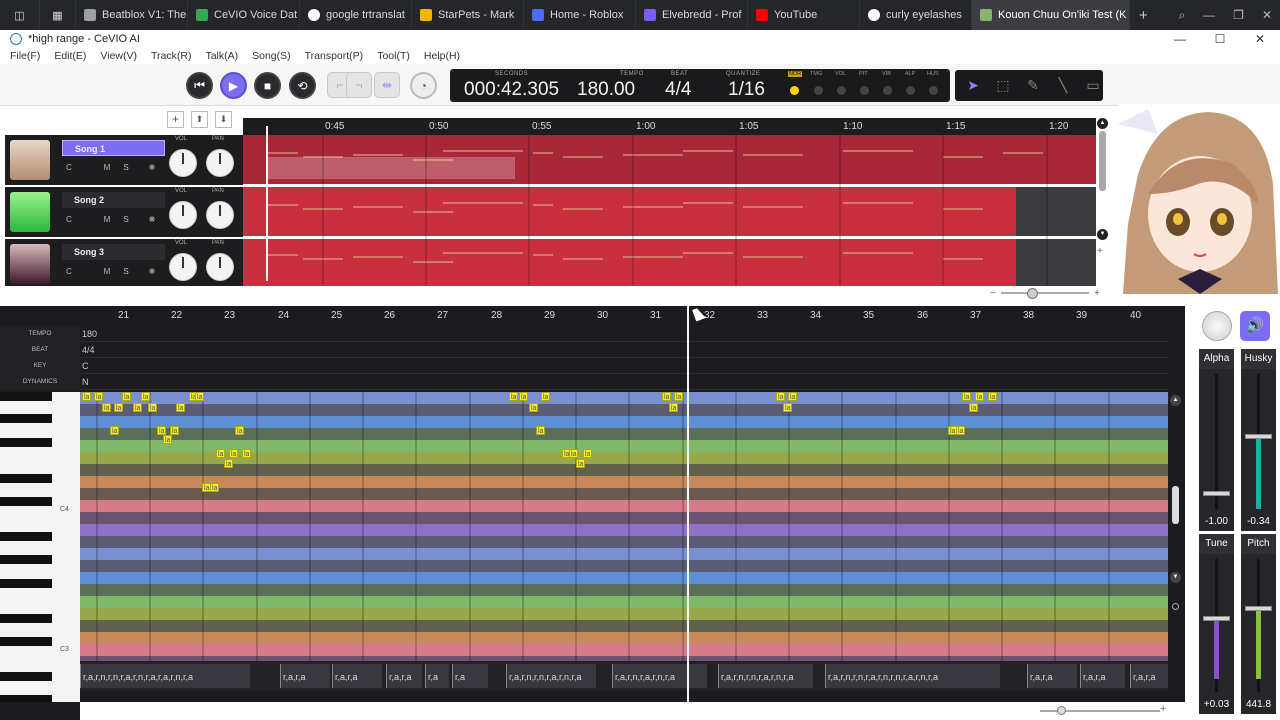  What do you see at coordinates (85, 366) in the screenshot?
I see `key-row-value: C` at bounding box center [85, 366].